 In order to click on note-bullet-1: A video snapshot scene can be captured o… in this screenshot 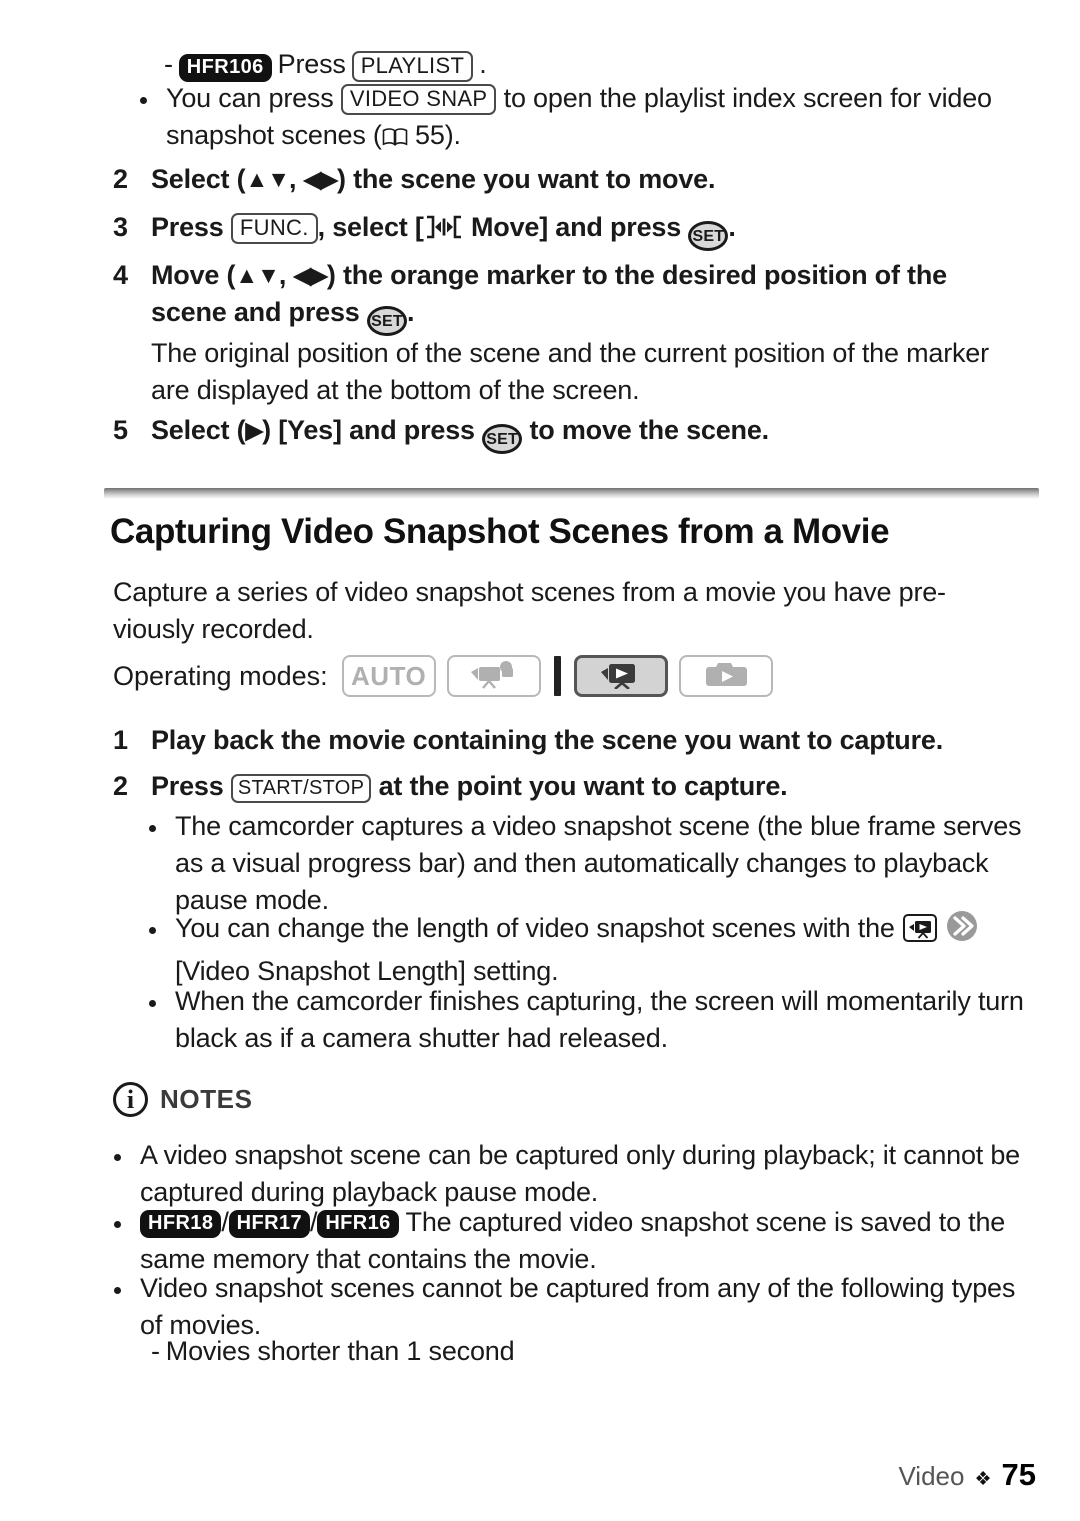, I will do `click(571, 1174)`.